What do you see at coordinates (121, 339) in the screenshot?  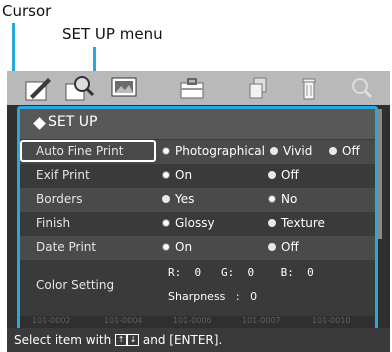 I see `up-arrow-icon: ↑` at bounding box center [121, 339].